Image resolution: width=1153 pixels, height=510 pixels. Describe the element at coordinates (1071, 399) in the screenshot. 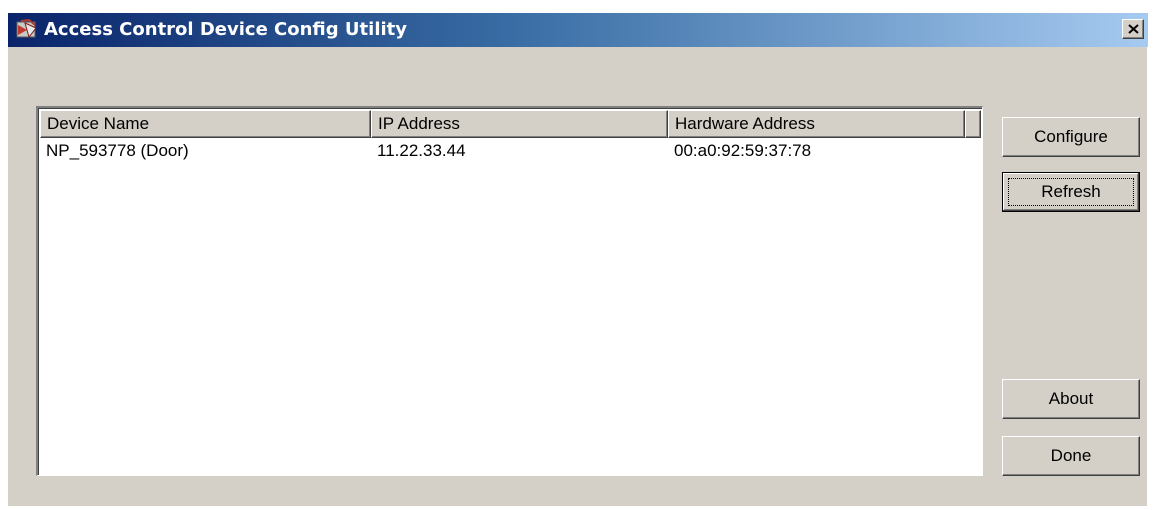

I see `about-button: About` at that location.